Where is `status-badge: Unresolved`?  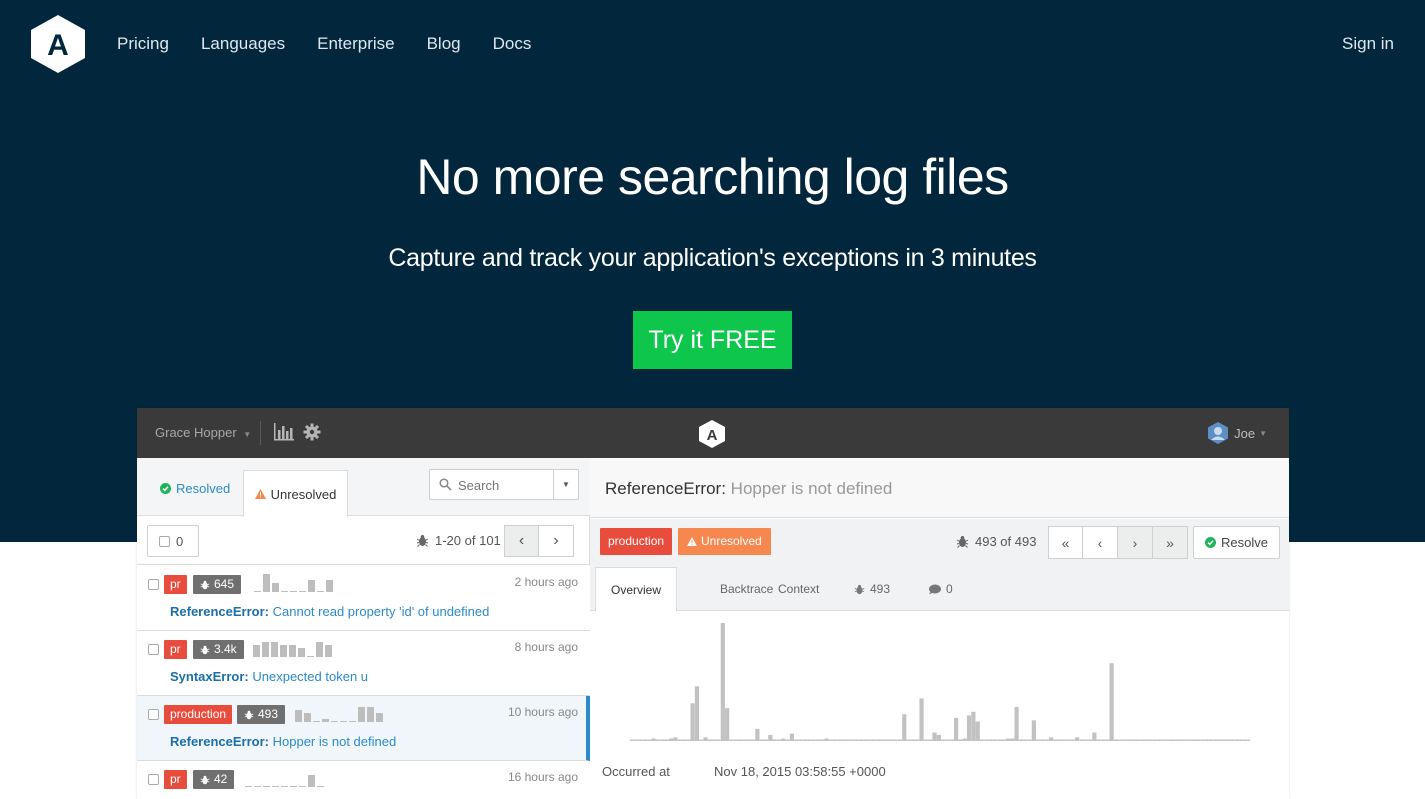 status-badge: Unresolved is located at coordinates (724, 541).